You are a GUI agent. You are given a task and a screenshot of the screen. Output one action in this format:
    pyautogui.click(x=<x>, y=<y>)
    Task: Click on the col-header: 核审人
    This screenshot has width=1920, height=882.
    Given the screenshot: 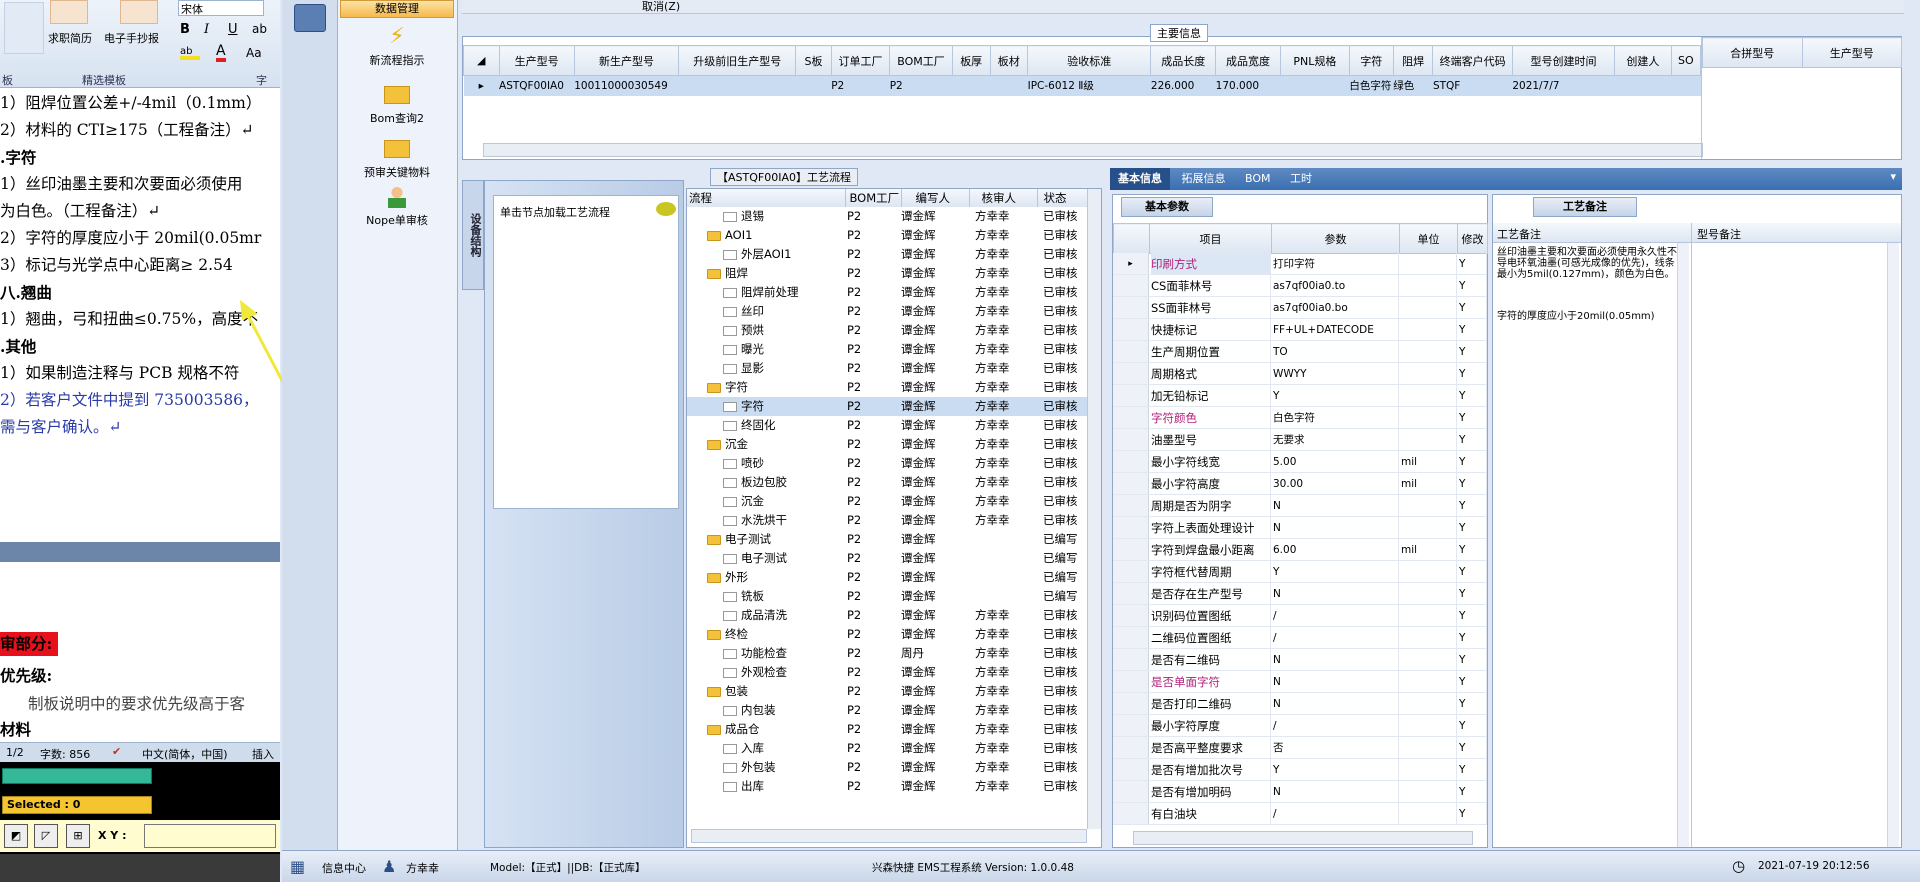 What is the action you would take?
    pyautogui.click(x=1003, y=198)
    